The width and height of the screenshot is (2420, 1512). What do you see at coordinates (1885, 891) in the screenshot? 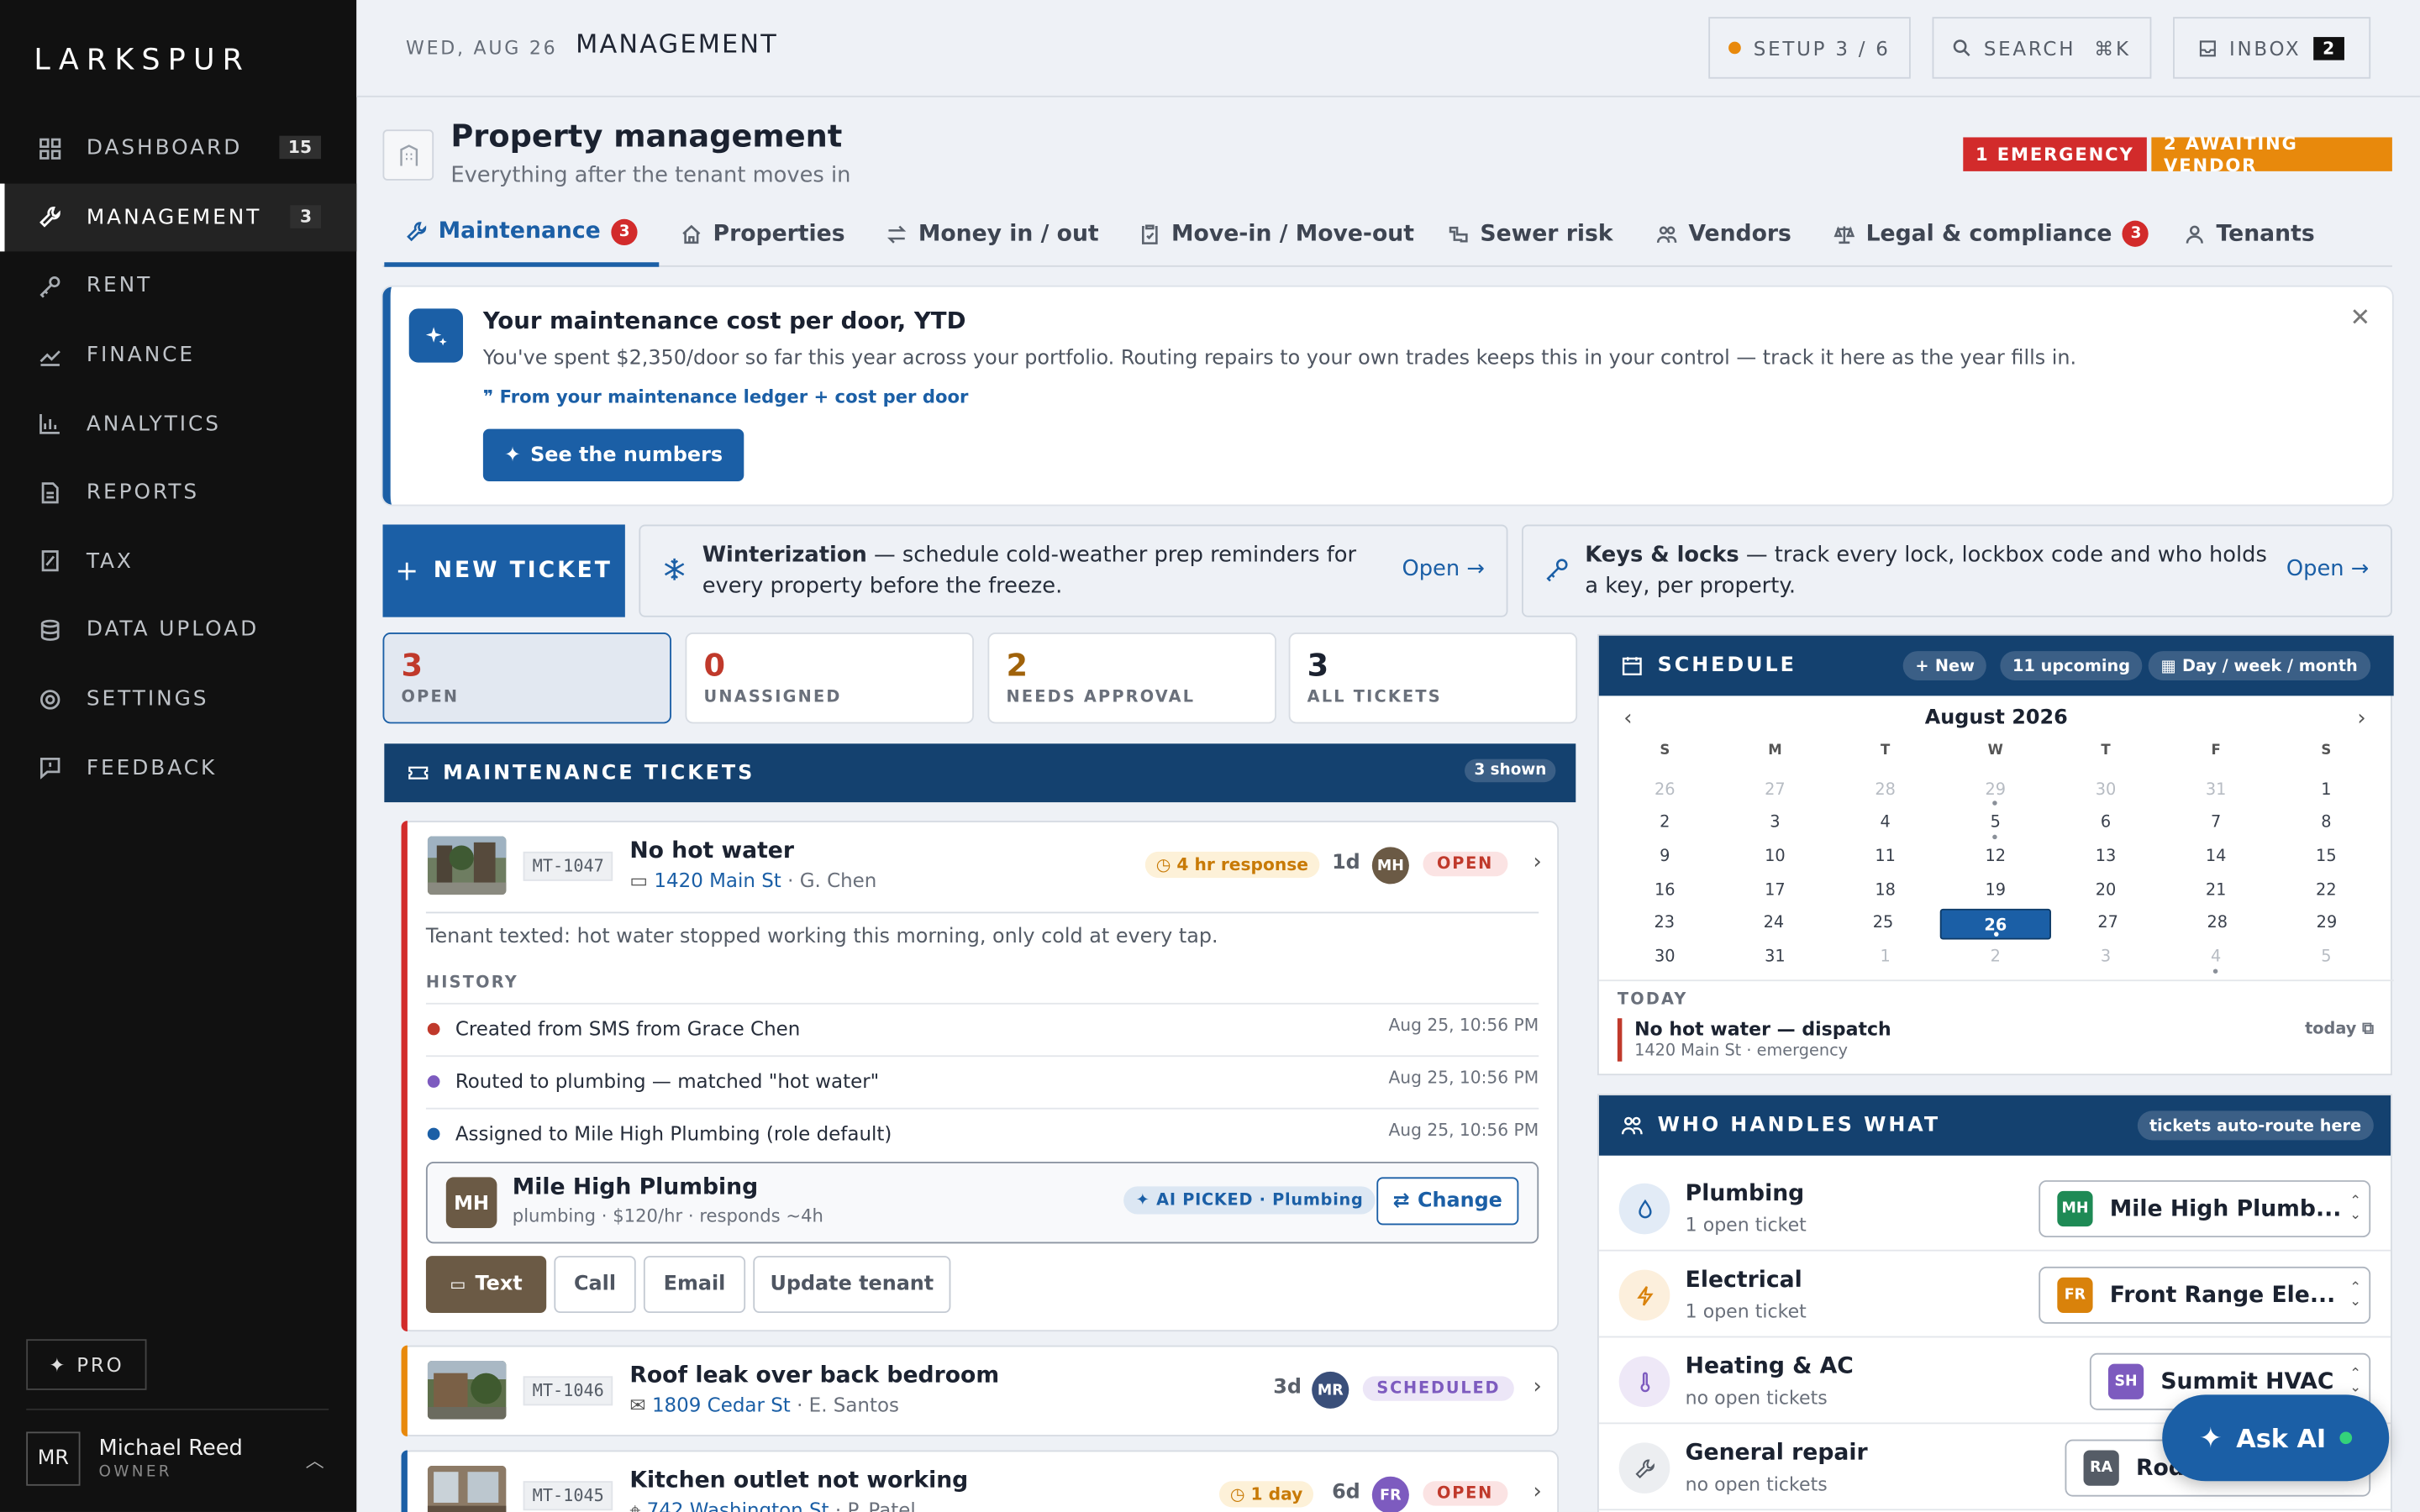
I see `calendar-day: 18` at bounding box center [1885, 891].